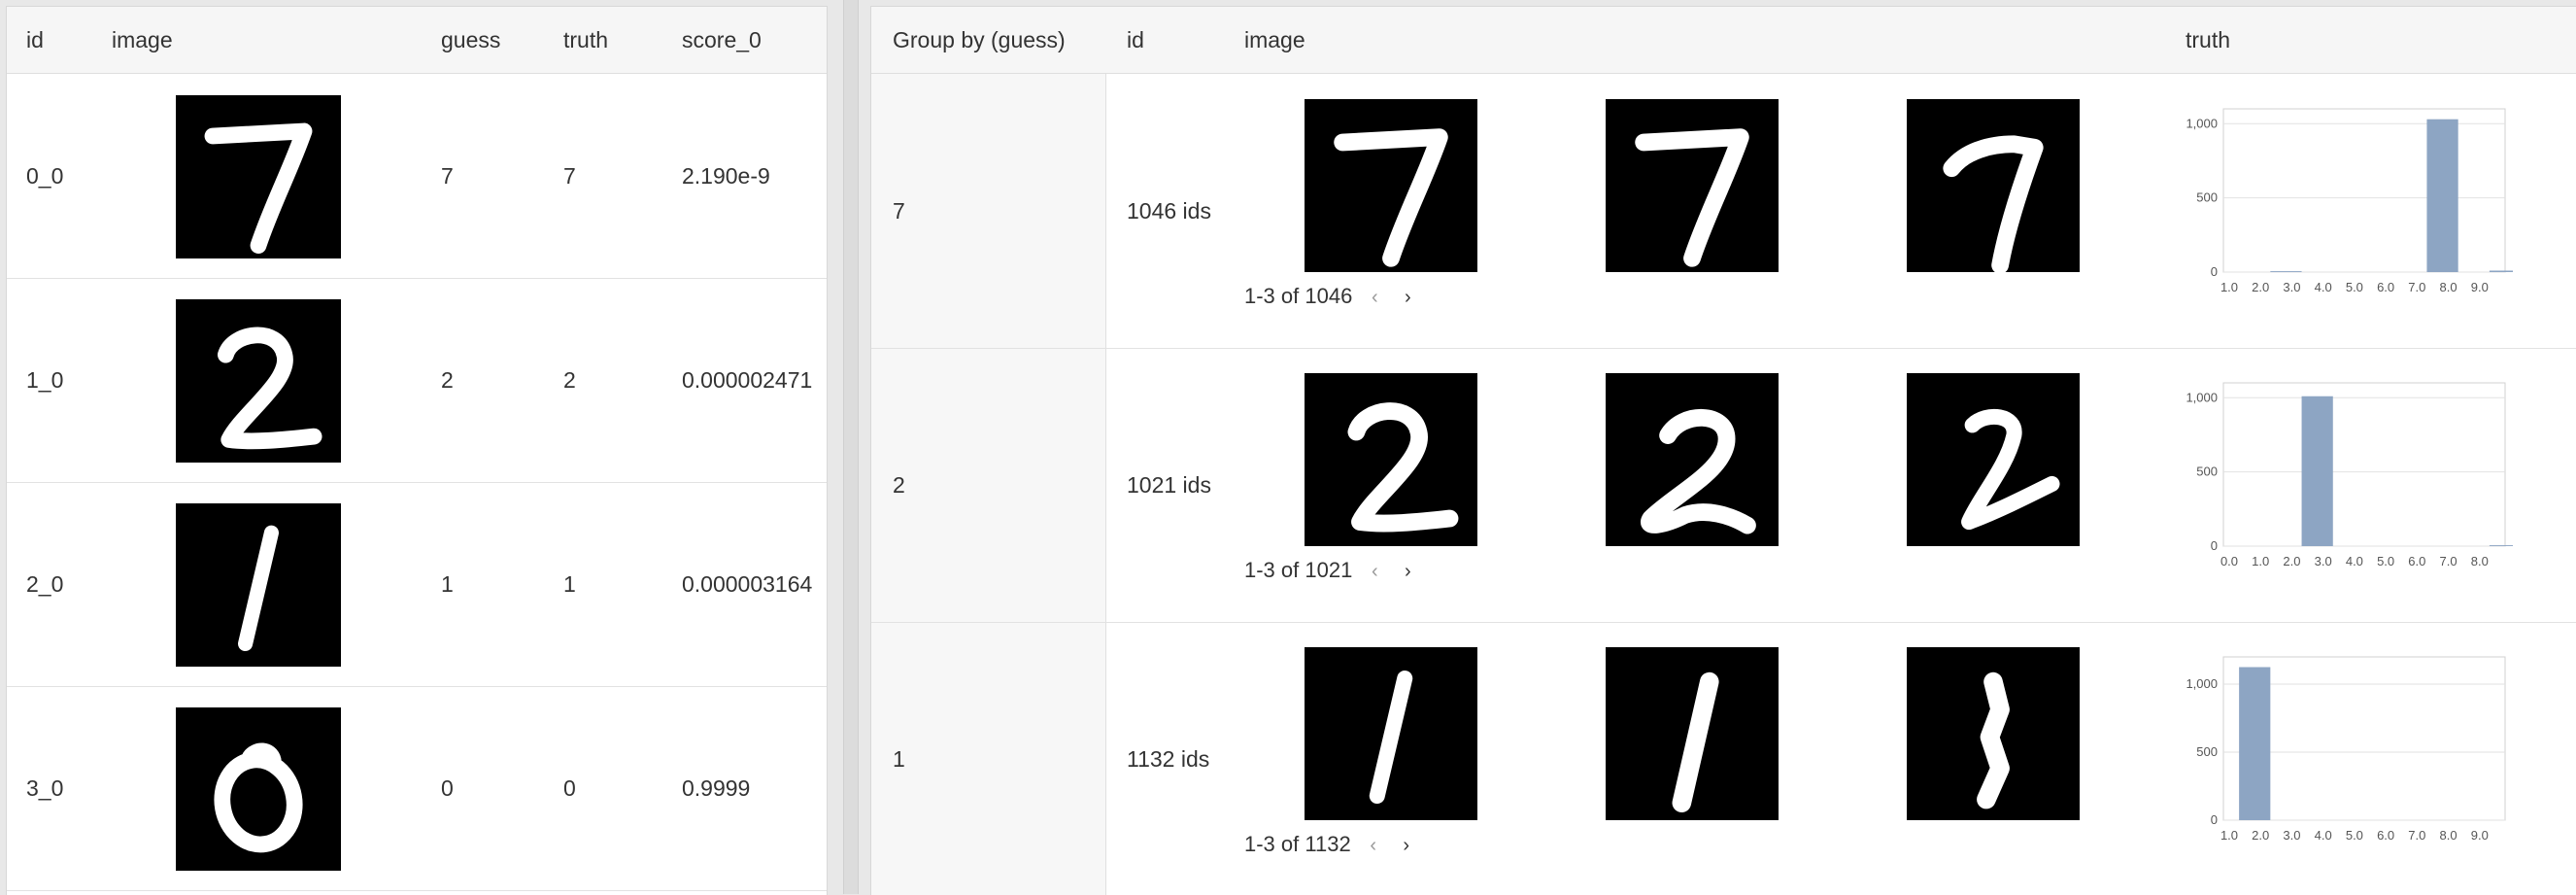  I want to click on row-score: 0.9999, so click(716, 788).